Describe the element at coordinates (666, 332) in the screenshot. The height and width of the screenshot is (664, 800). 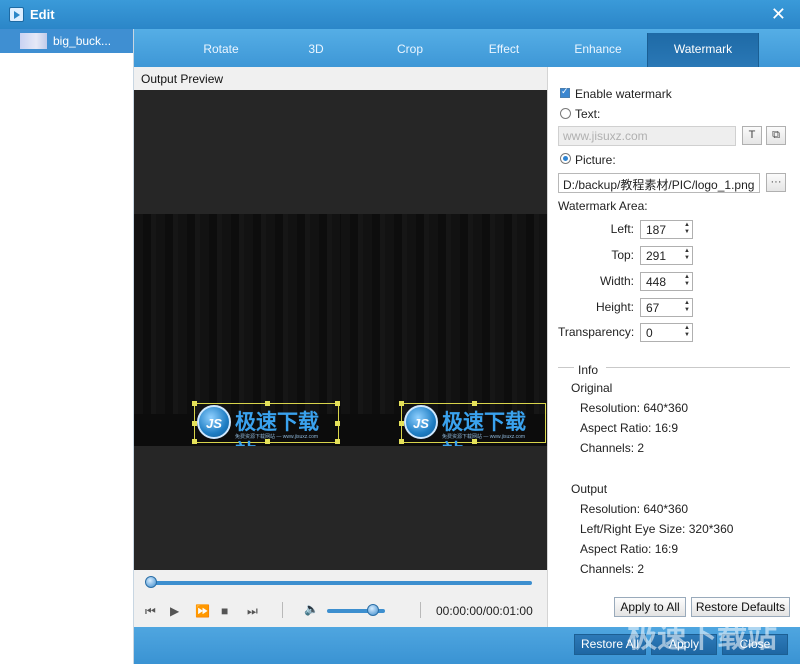
I see `transparency-stepper: 0 ▲ ▼` at that location.